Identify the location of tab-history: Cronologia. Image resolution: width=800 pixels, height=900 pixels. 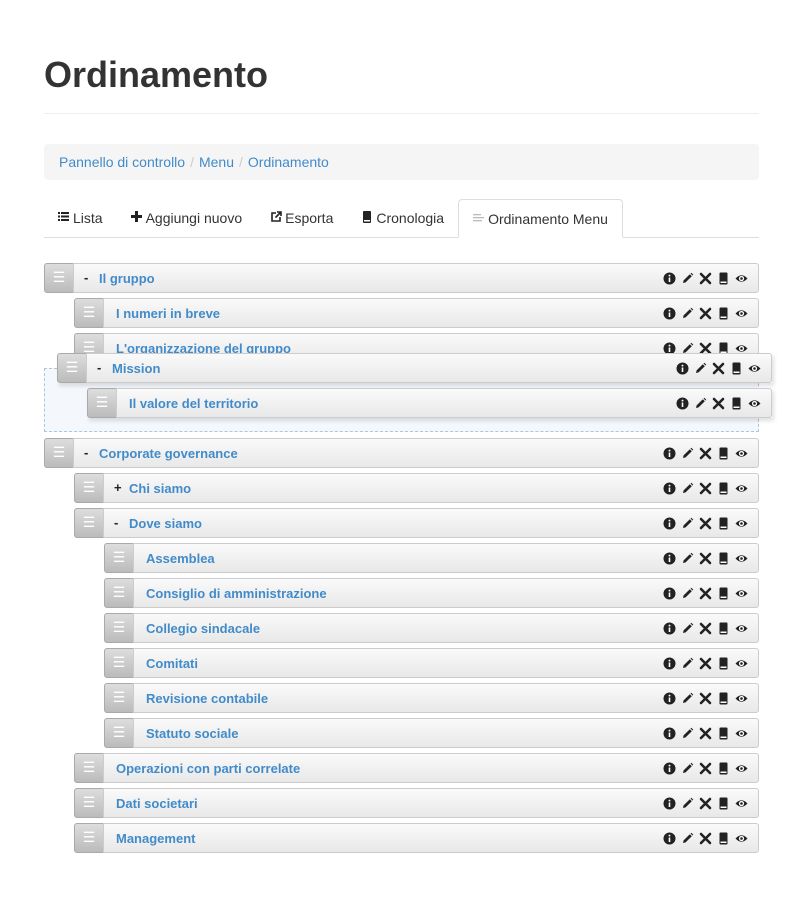
(402, 218).